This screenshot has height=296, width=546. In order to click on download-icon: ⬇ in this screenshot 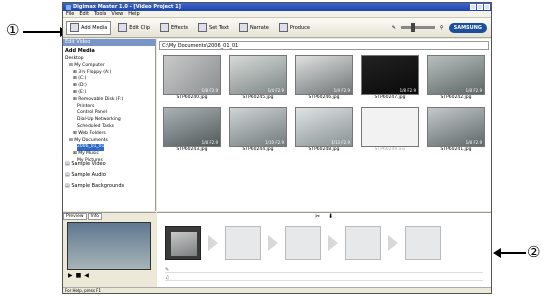, I will do `click(330, 217)`.